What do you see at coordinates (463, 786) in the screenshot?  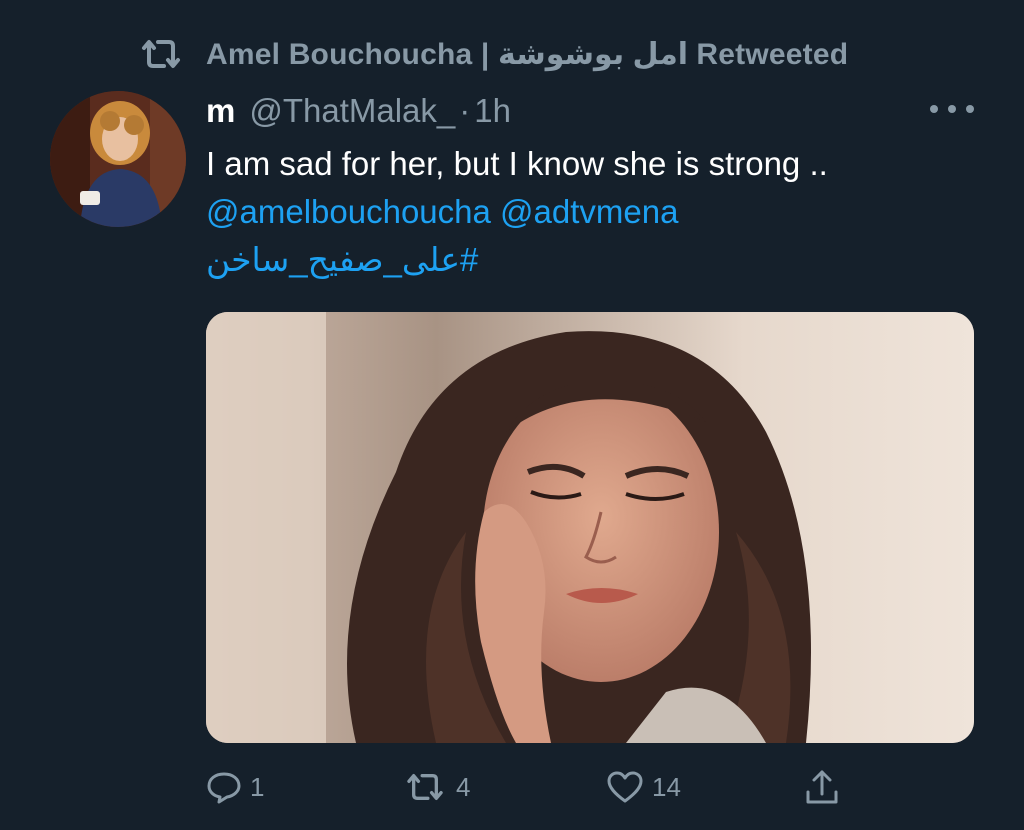 I see `retweet-count: 4` at bounding box center [463, 786].